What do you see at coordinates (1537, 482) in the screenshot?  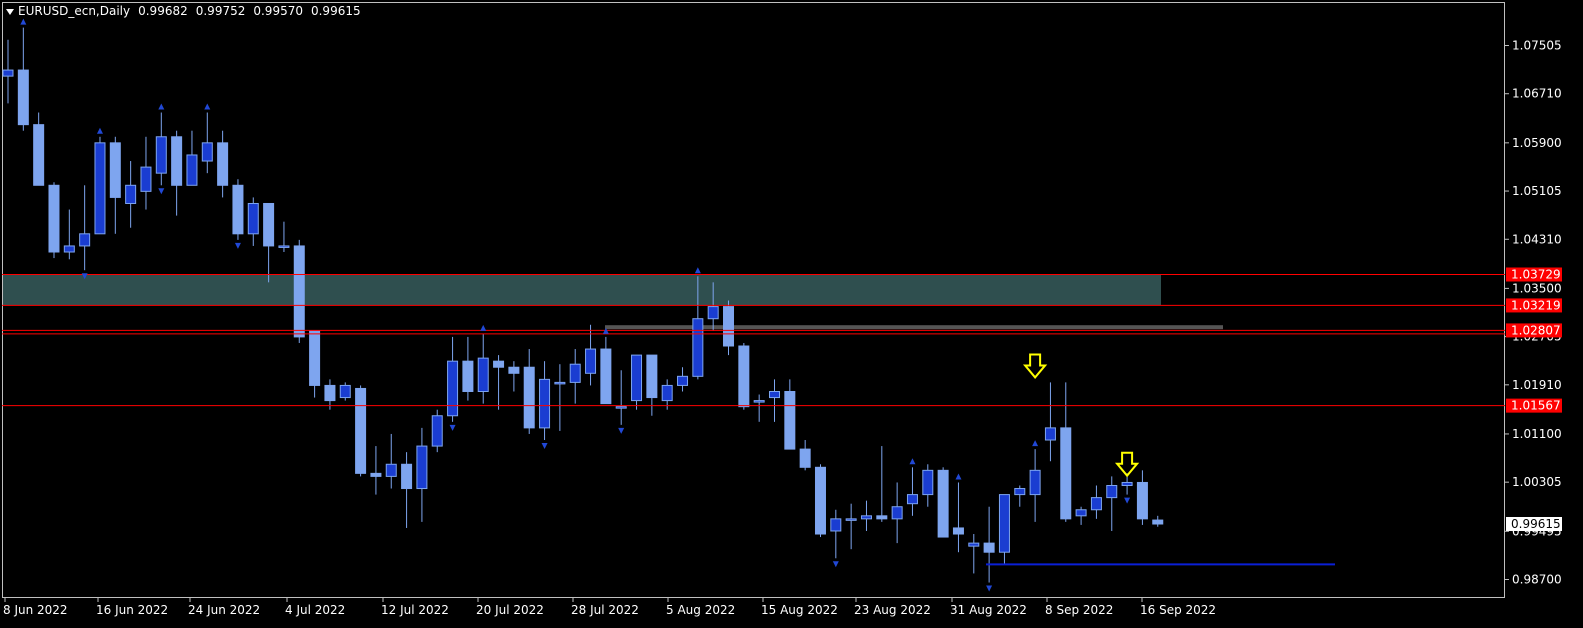 I see `y-tick-label: 1.00305` at bounding box center [1537, 482].